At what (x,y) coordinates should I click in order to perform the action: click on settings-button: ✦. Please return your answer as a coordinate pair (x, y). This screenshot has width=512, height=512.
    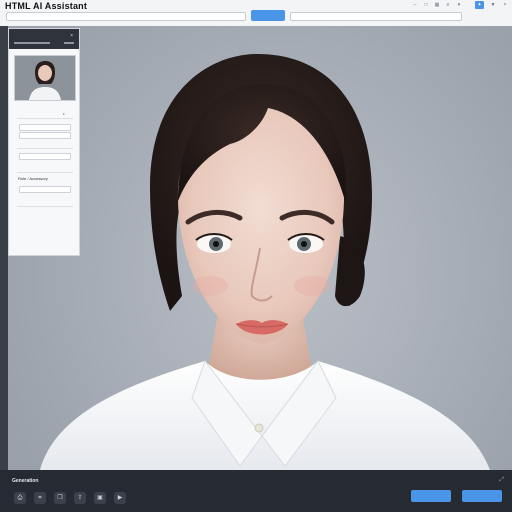
    Looking at the image, I should click on (479, 5).